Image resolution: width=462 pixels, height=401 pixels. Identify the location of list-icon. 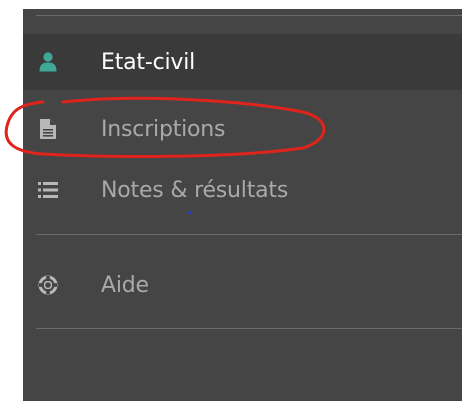
(48, 190).